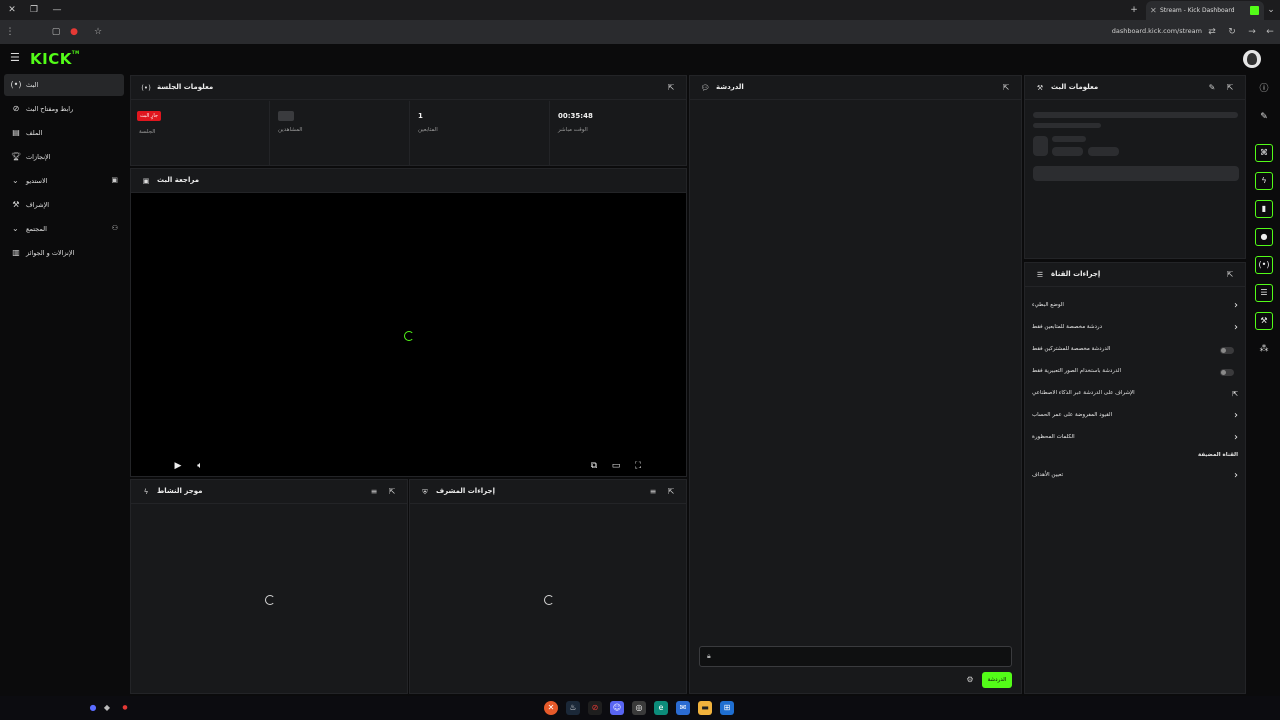  What do you see at coordinates (56, 32) in the screenshot?
I see `extension-icon: ▢` at bounding box center [56, 32].